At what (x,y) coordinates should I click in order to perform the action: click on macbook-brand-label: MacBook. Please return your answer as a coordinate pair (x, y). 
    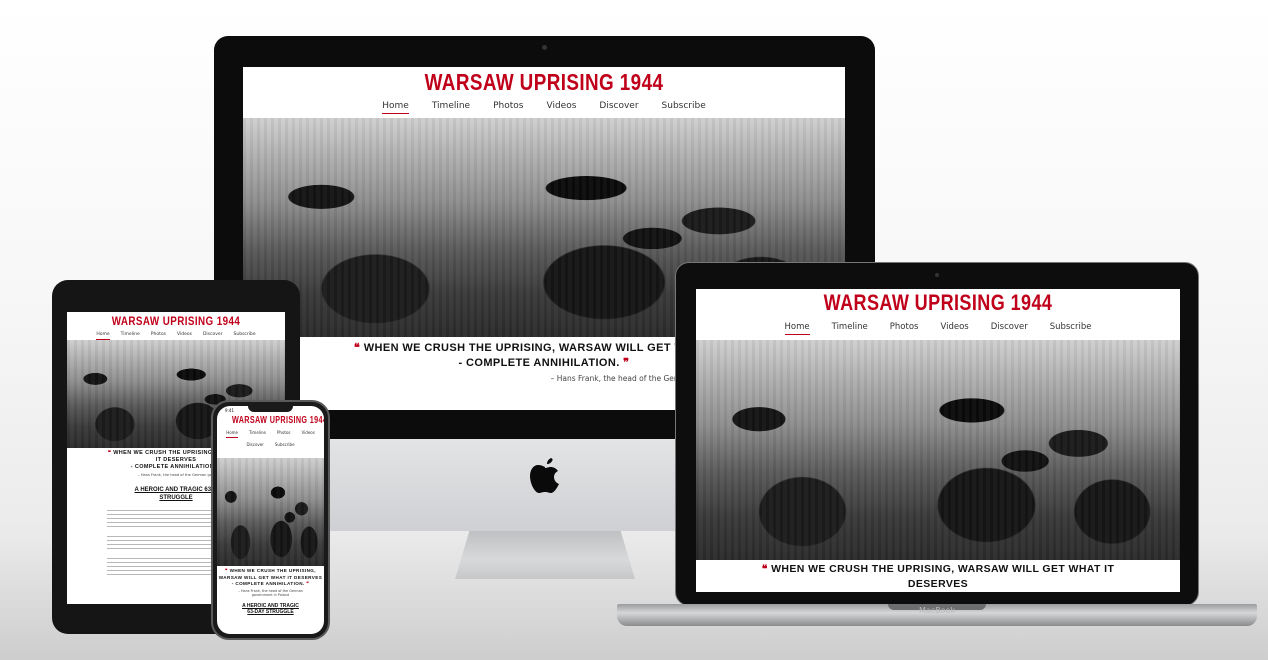
    Looking at the image, I should click on (937, 610).